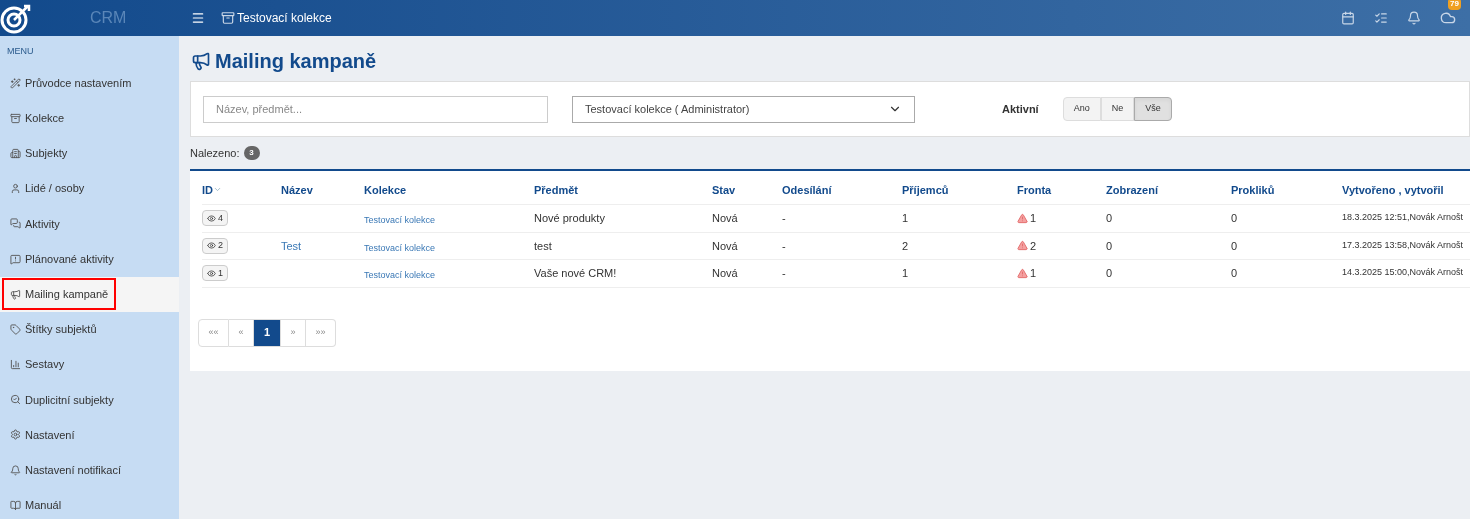  Describe the element at coordinates (267, 332) in the screenshot. I see `page-button: 1` at that location.